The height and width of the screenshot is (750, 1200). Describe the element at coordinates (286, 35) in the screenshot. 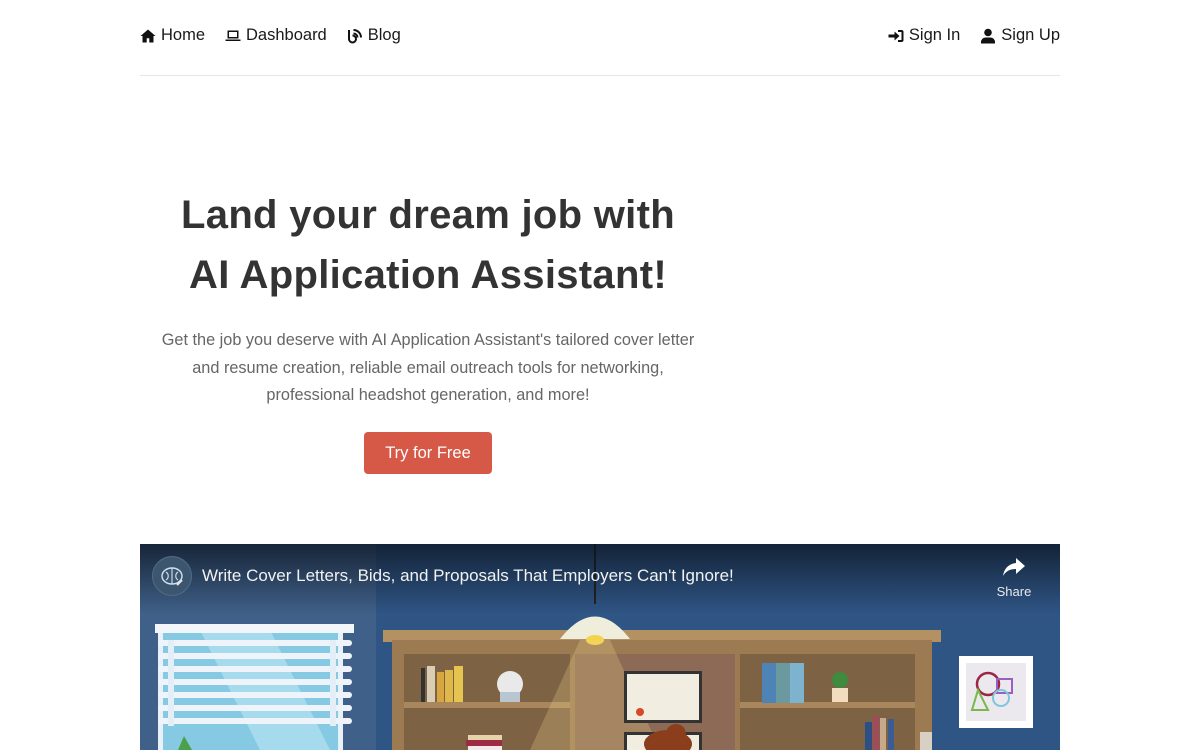

I see `nav-dashboard-label: Dashboard` at that location.